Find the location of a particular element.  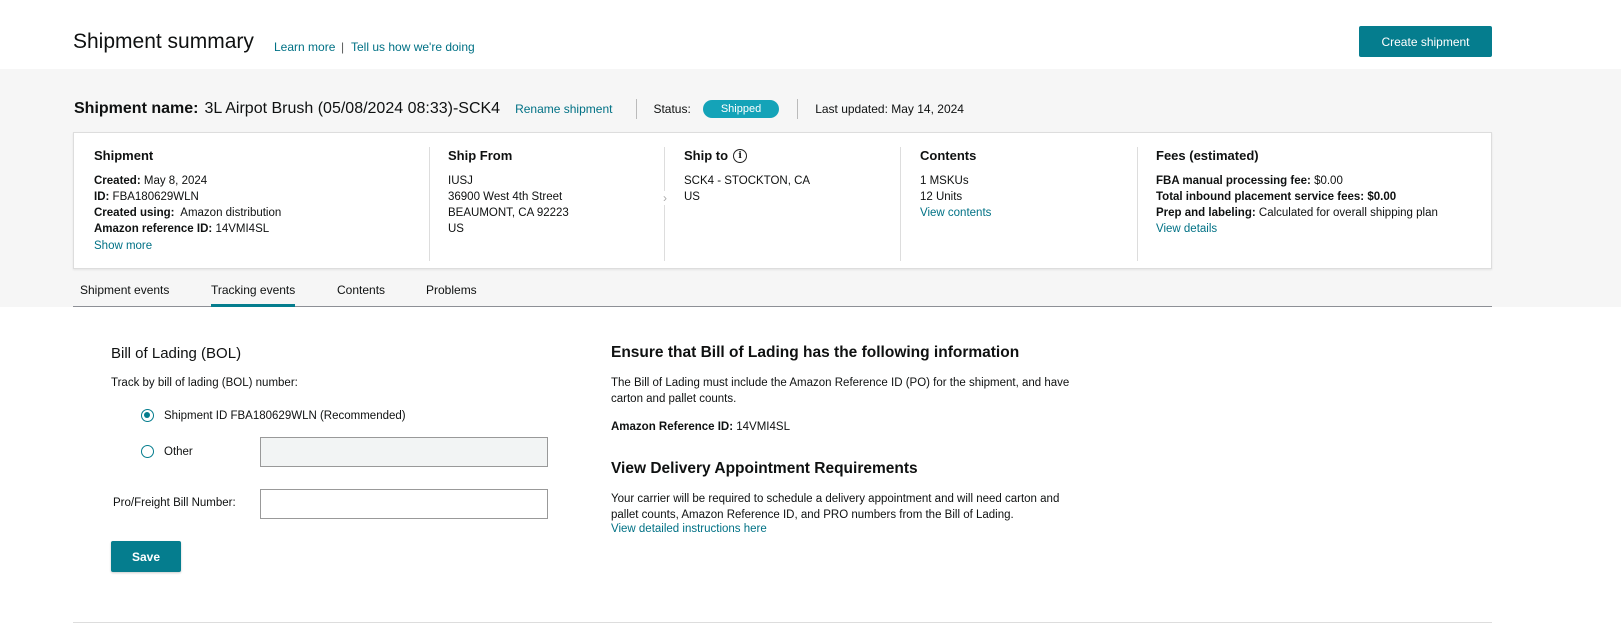

fba-fee-row: FBA manual processing fee: $0.00 is located at coordinates (1249, 181).